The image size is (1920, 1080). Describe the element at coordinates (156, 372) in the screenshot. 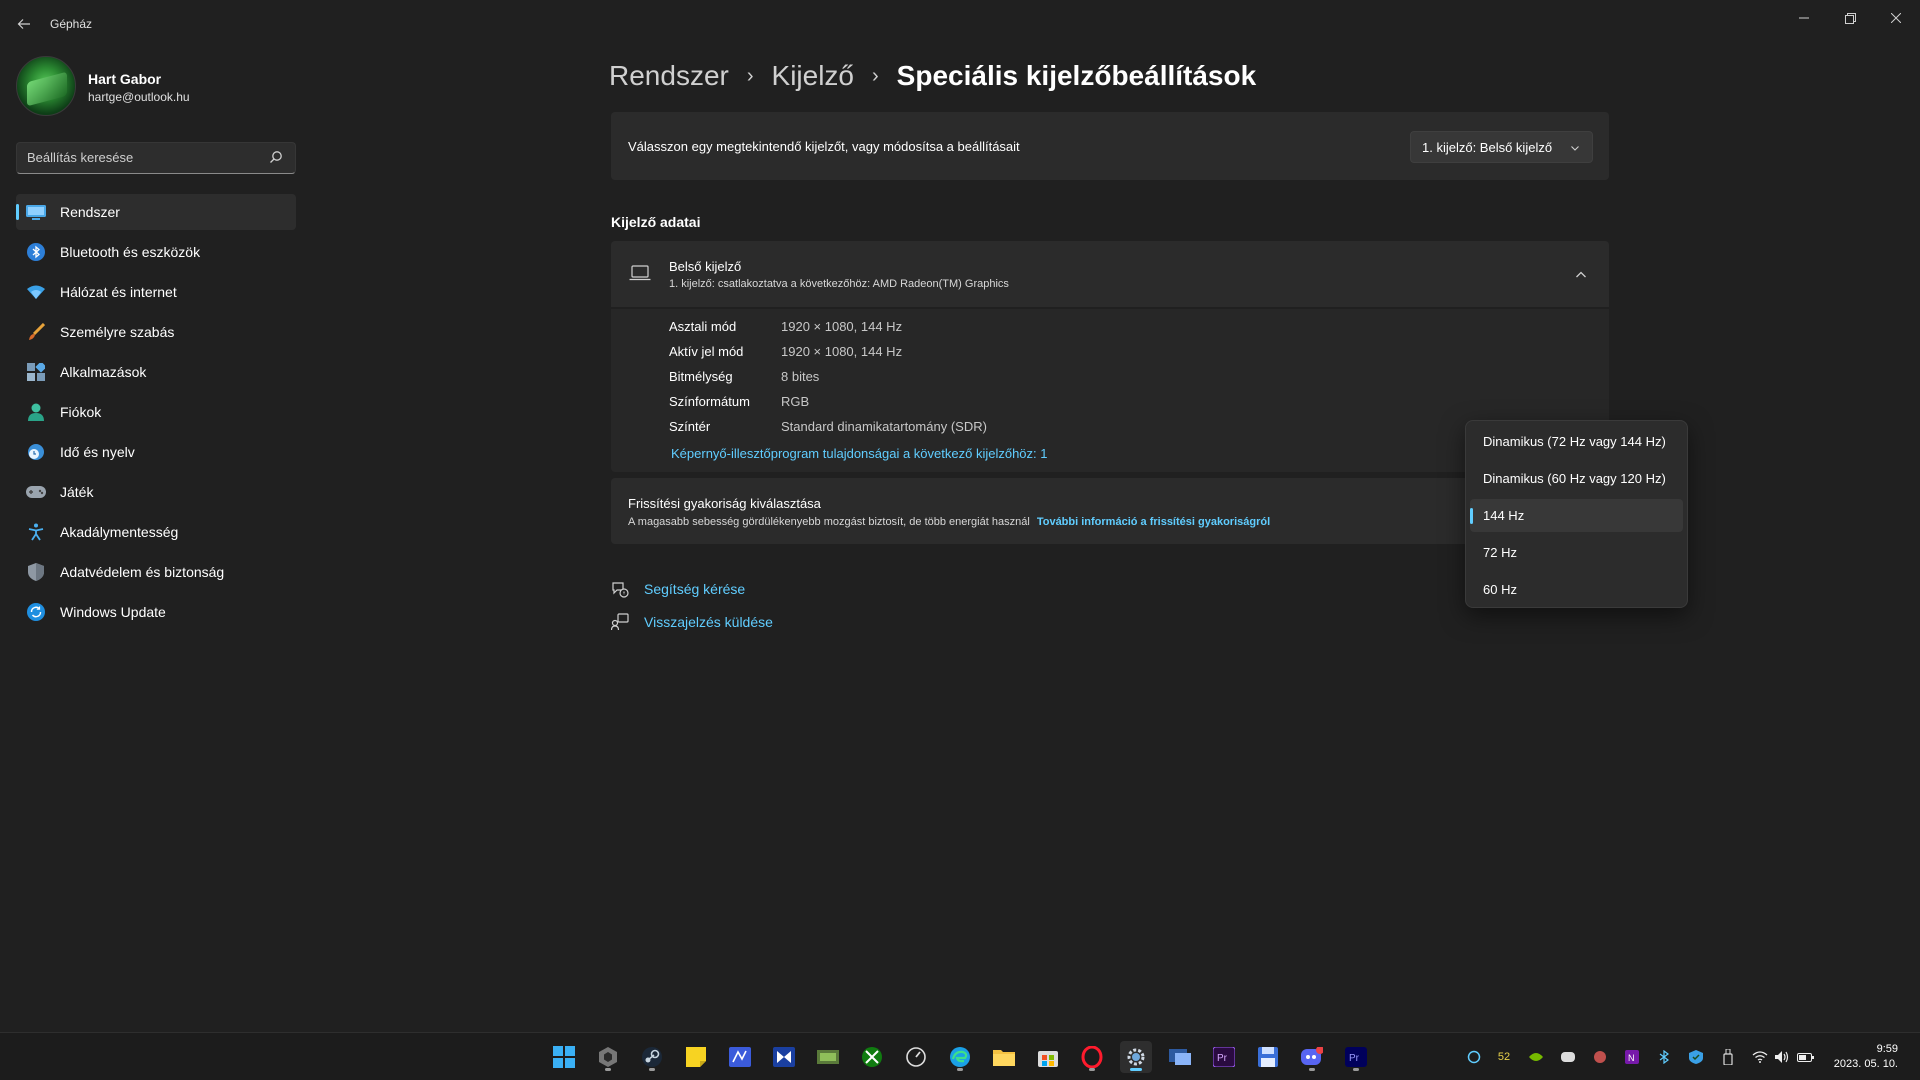

I see `sidebar-item-alkalmazasok: Alkalmazások` at that location.